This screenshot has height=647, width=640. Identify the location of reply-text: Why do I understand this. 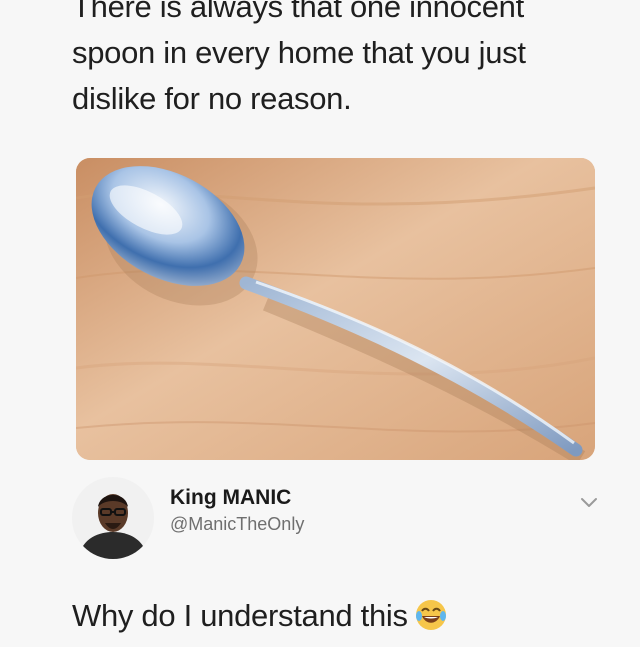
(240, 615).